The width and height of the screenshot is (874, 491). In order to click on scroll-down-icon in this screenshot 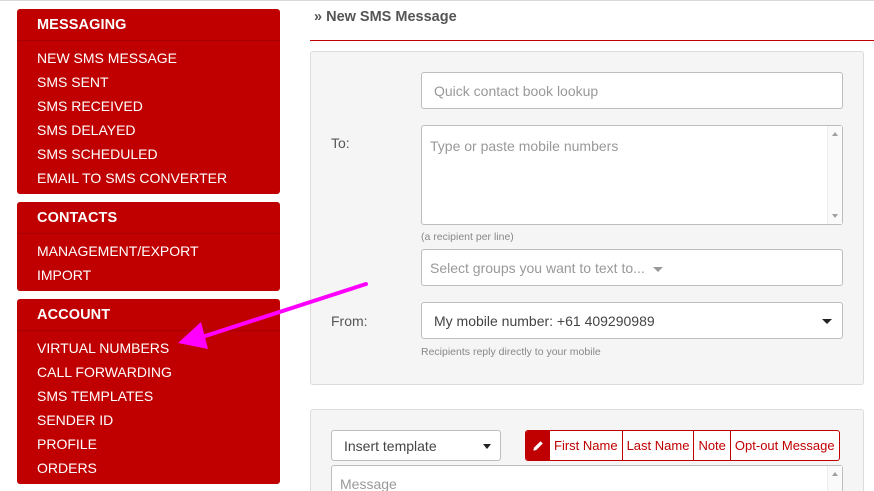, I will do `click(835, 216)`.